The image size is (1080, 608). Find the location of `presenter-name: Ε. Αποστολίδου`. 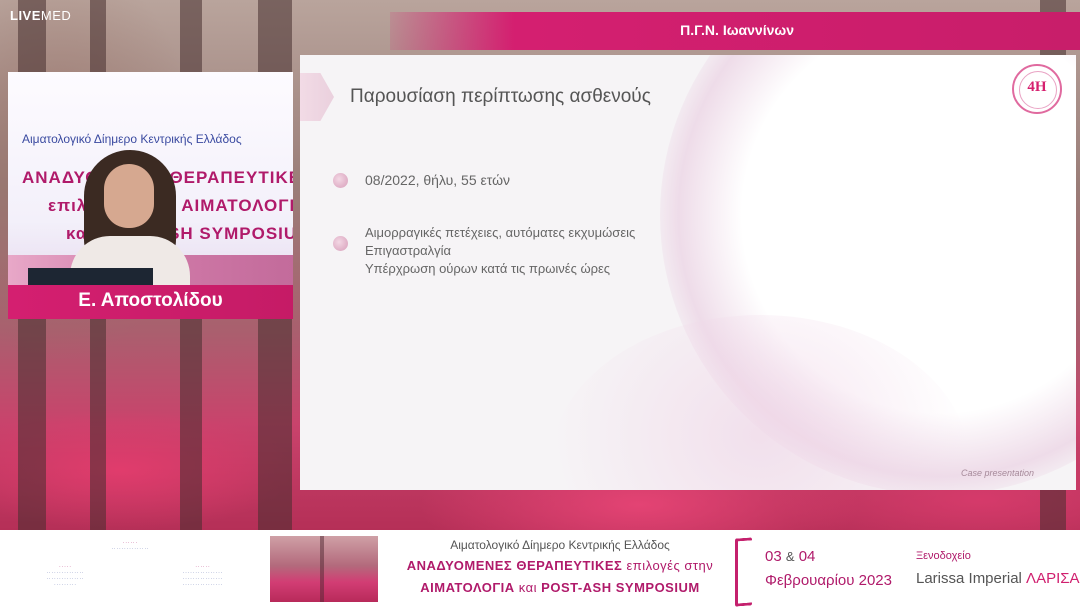

presenter-name: Ε. Αποστολίδου is located at coordinates (150, 300).